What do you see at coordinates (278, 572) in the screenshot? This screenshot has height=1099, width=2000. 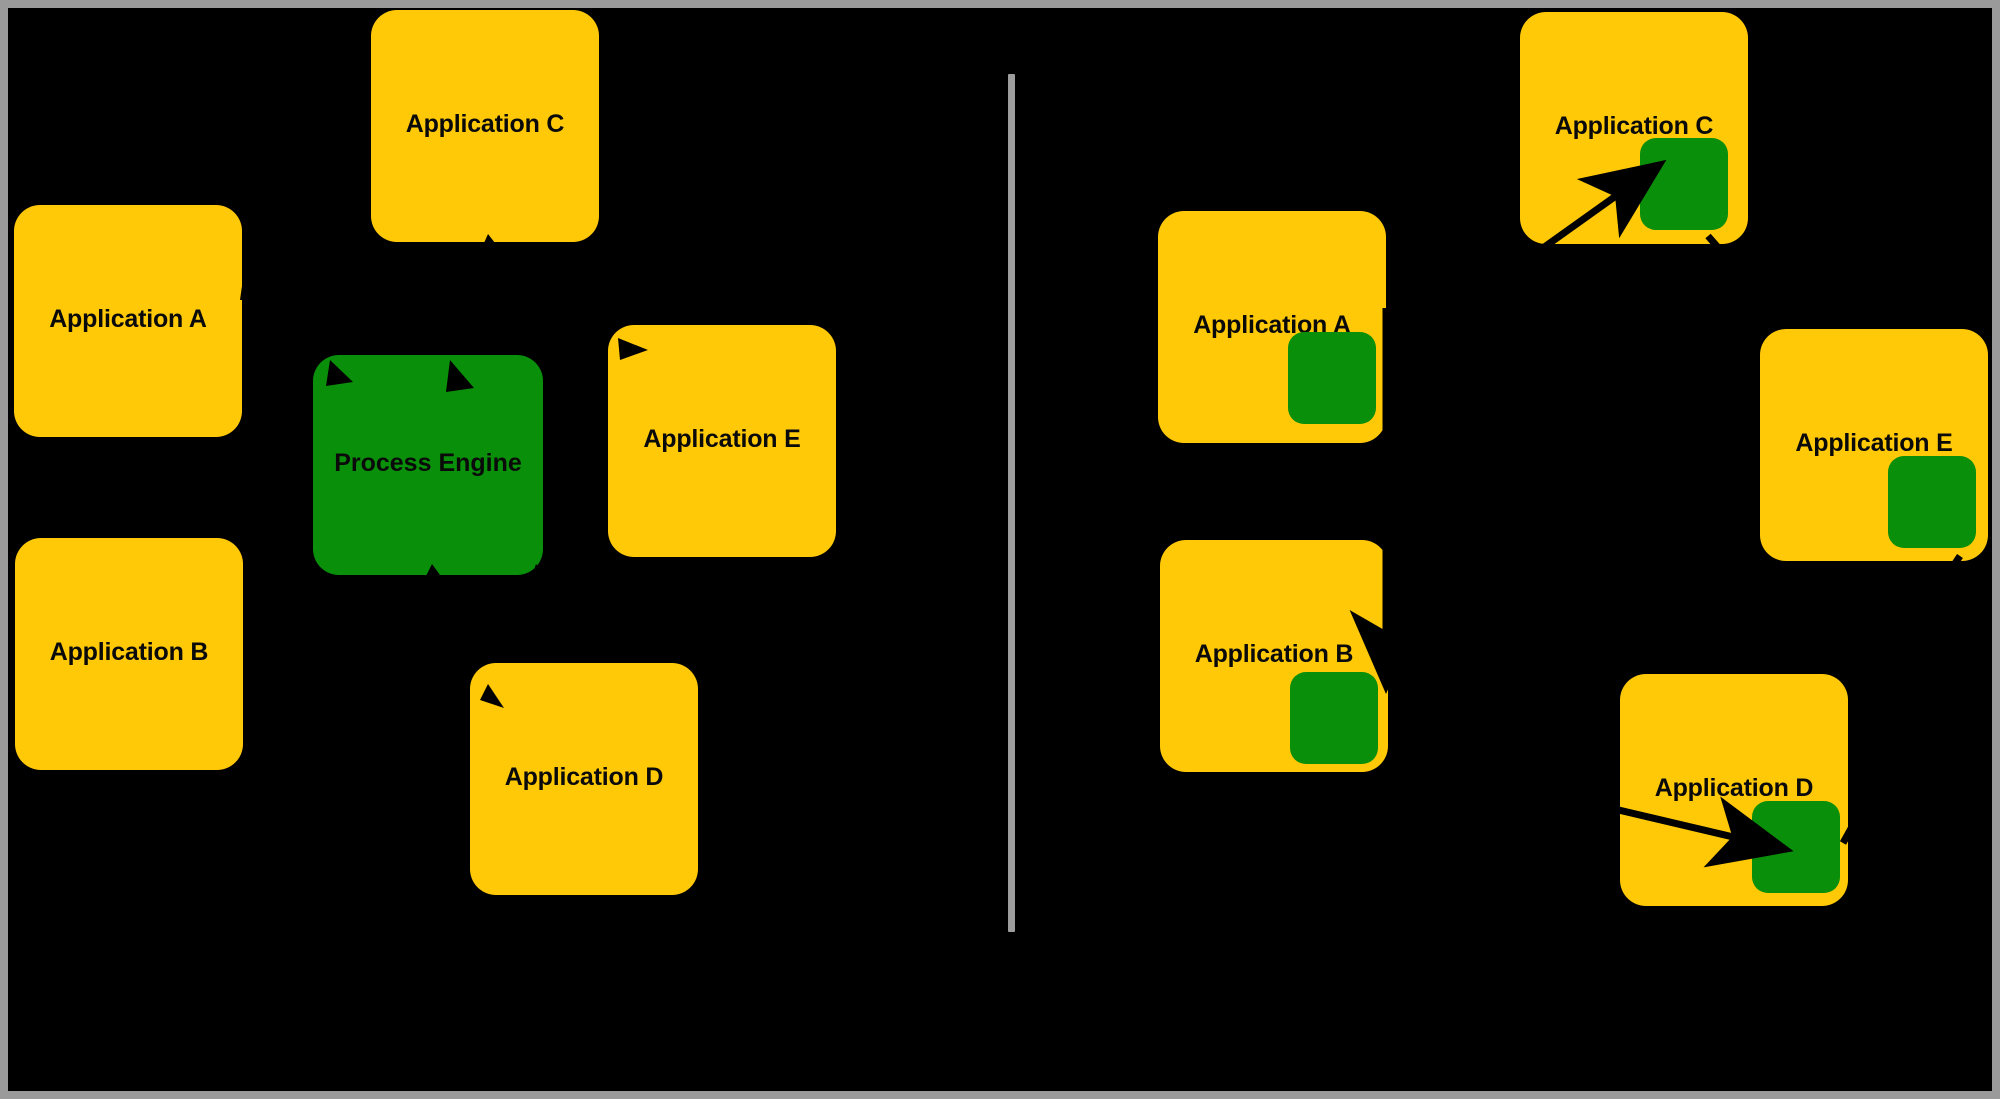 I see `connector-engine-to-application-b` at bounding box center [278, 572].